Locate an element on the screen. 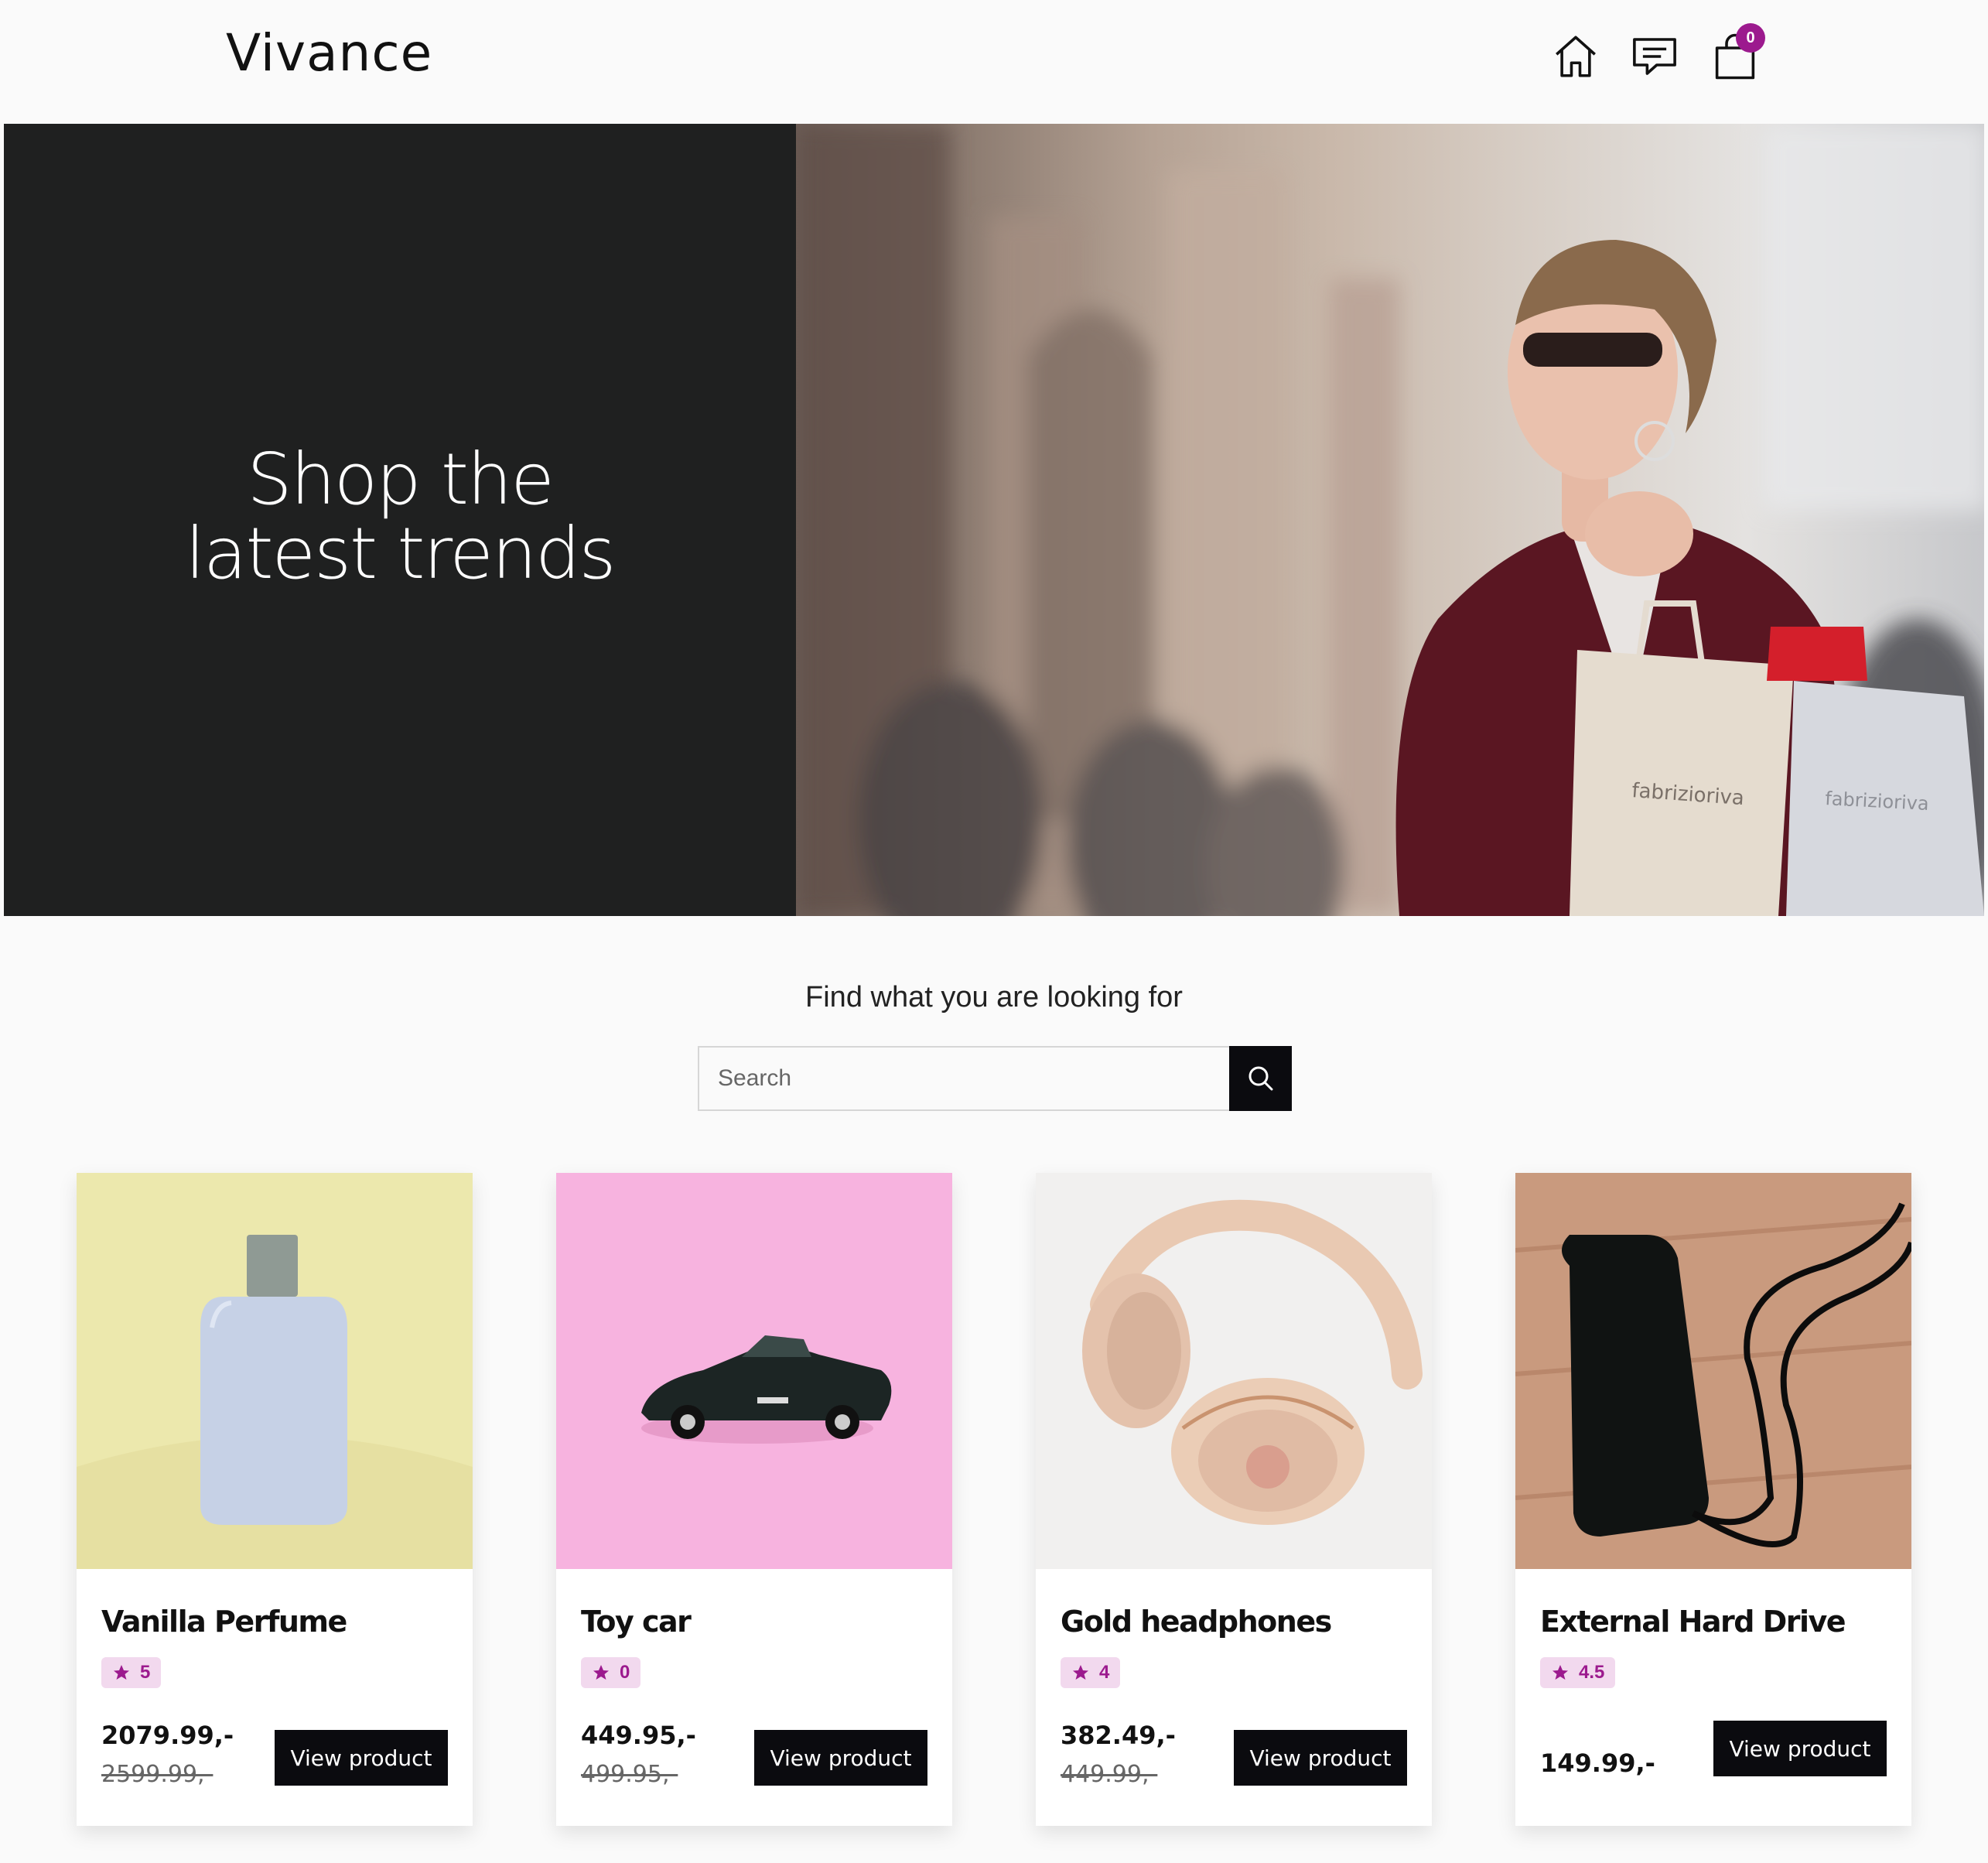 The image size is (1988, 1863). product-name: Toy car is located at coordinates (637, 1622).